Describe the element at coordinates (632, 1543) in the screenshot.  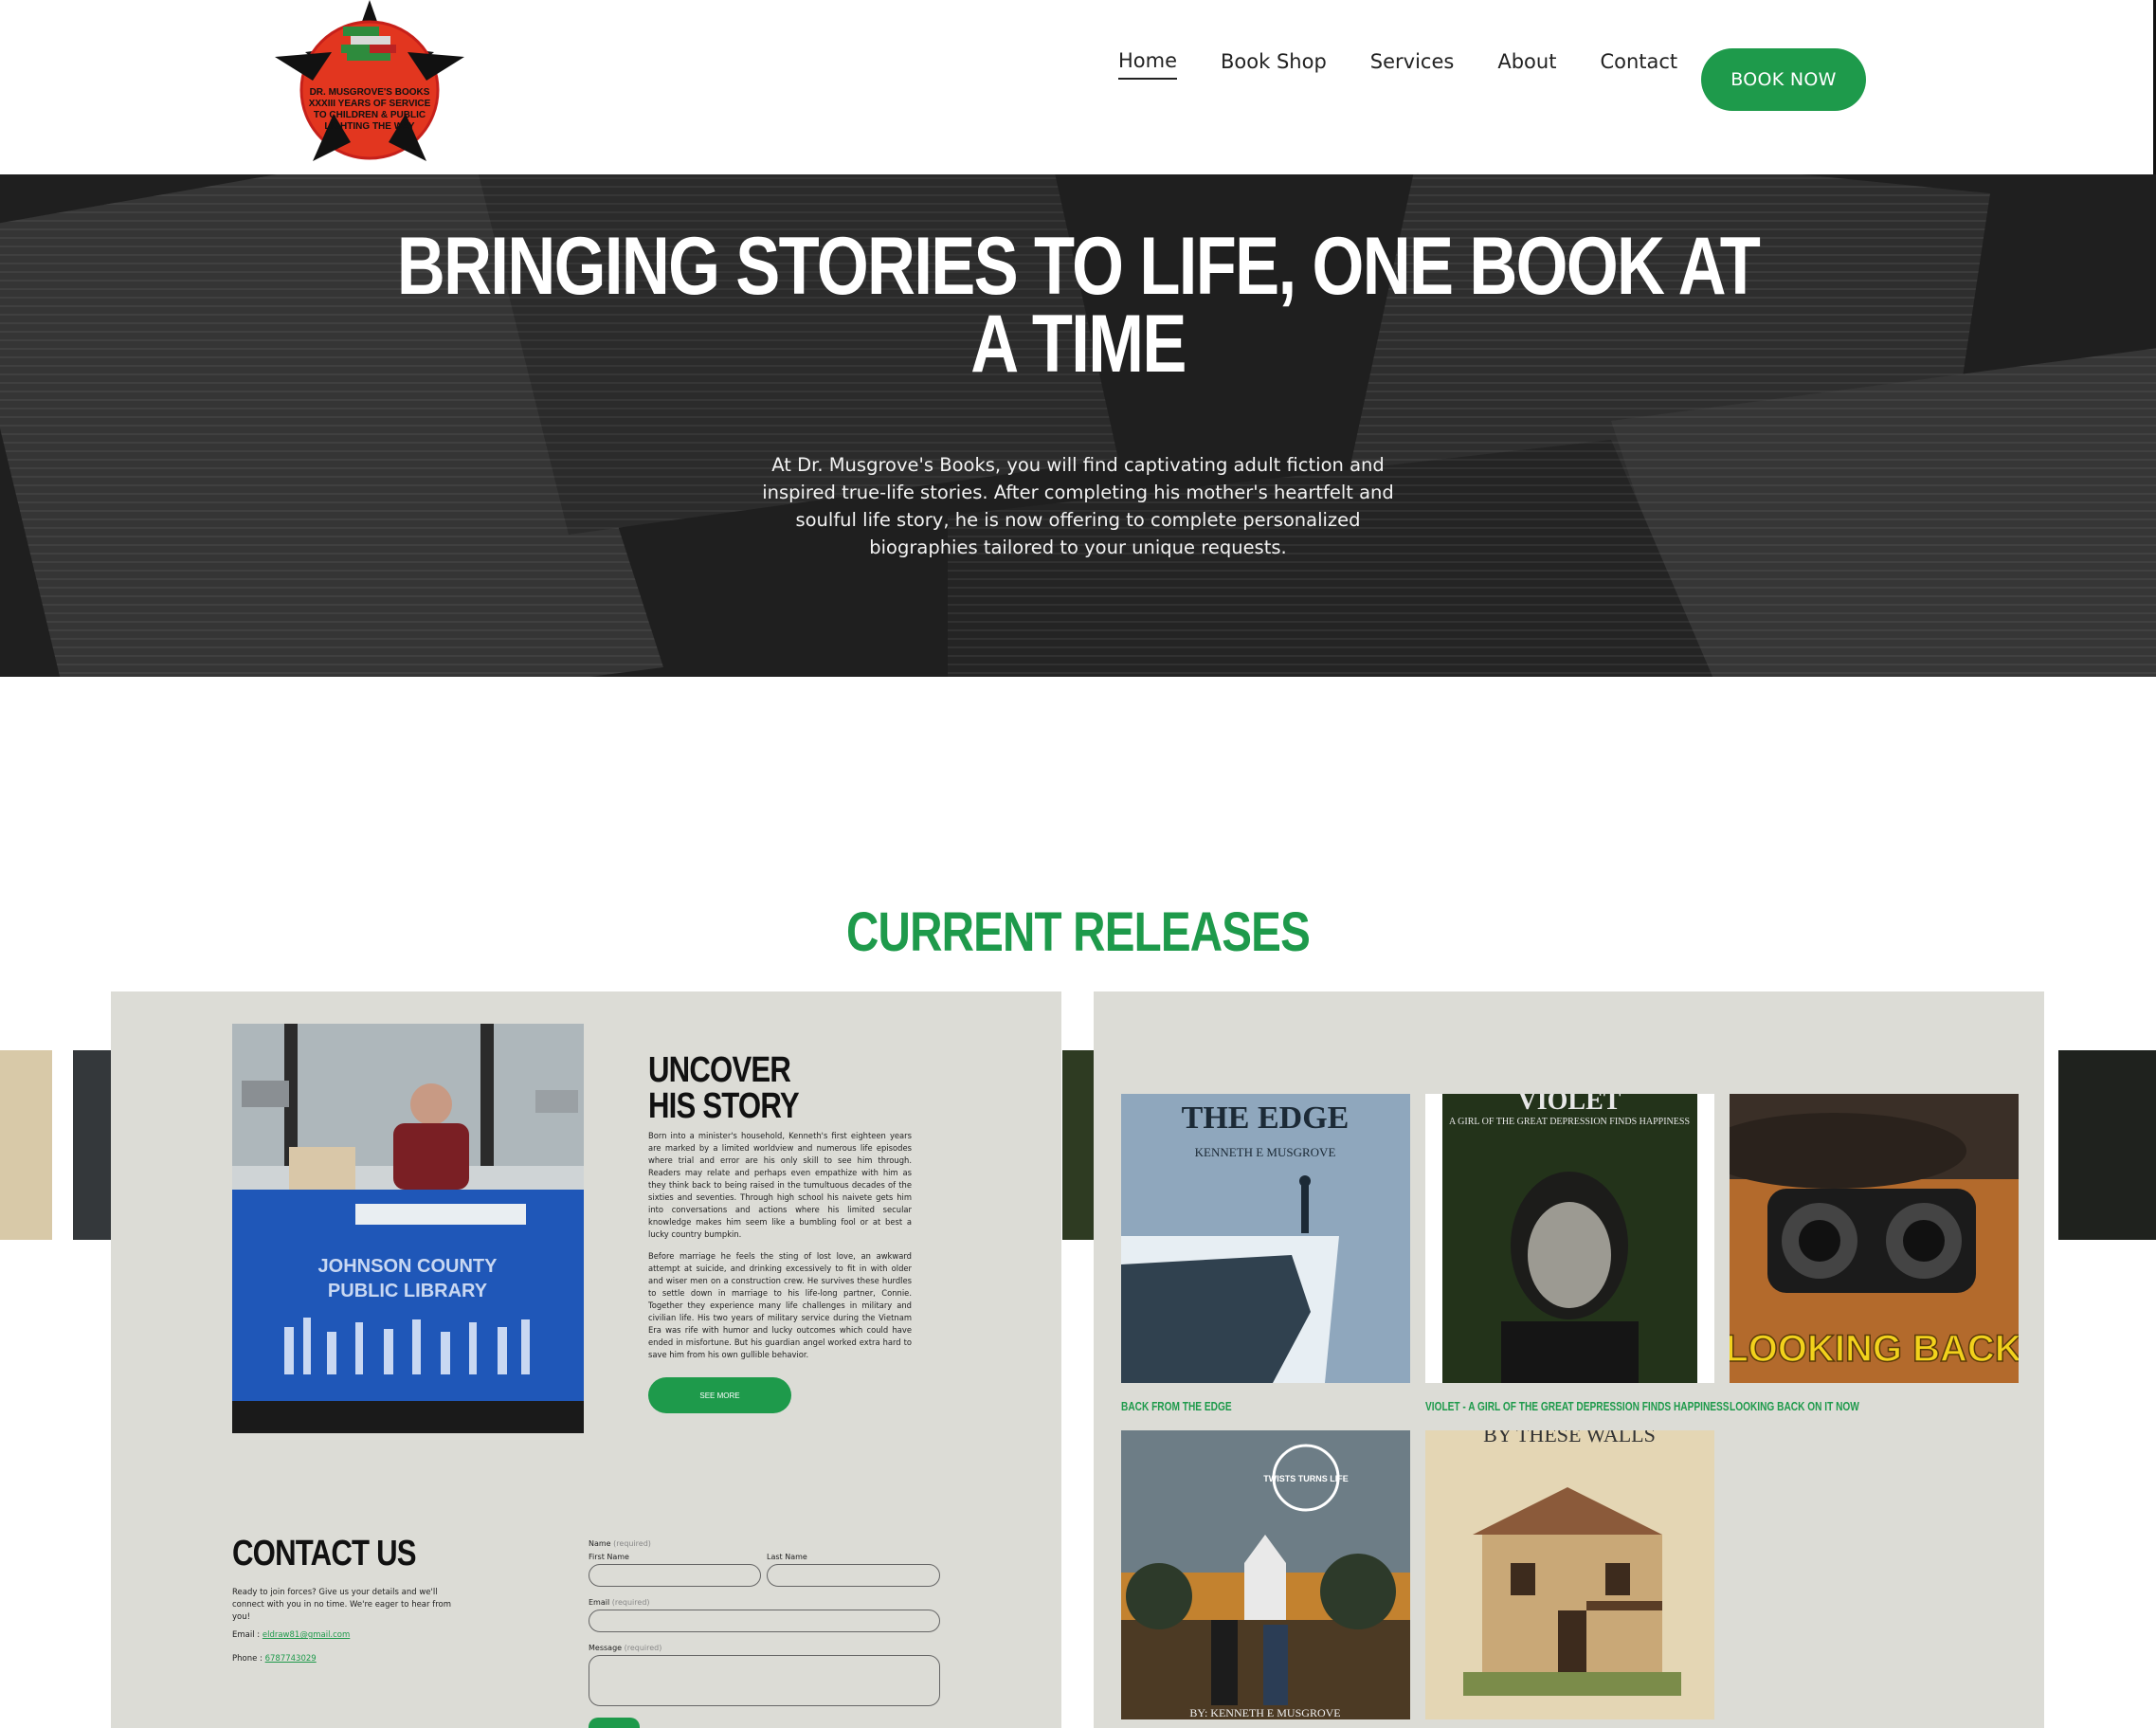
I see `name-required: (required)` at that location.